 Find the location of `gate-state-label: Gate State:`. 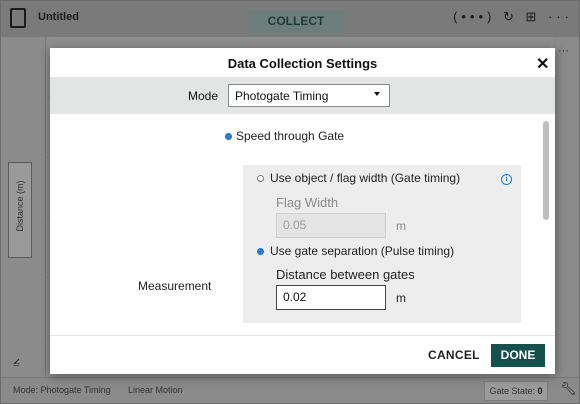

gate-state-label: Gate State: is located at coordinates (512, 391).